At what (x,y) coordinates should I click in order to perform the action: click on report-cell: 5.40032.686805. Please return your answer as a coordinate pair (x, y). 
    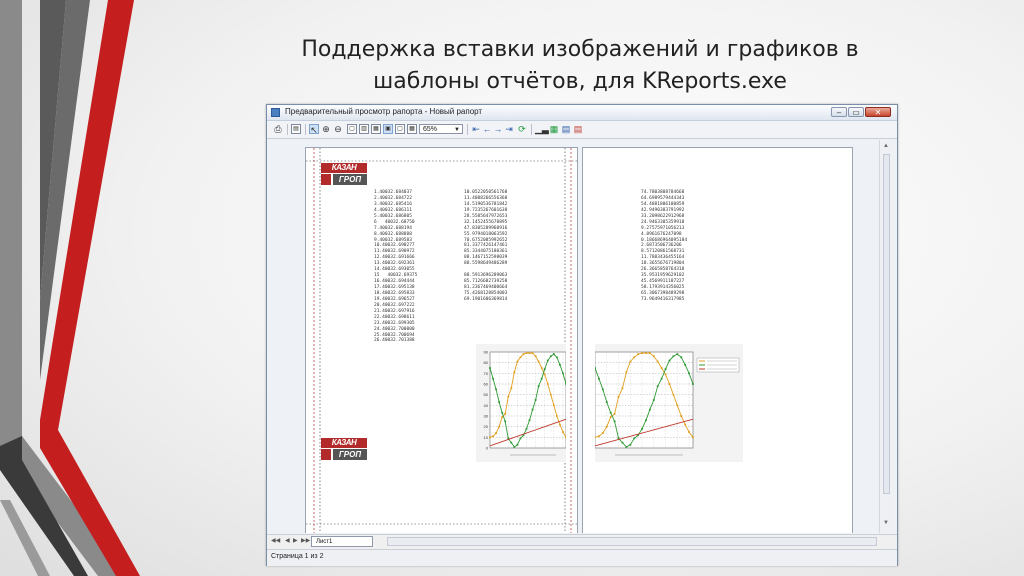
    Looking at the image, I should click on (393, 216).